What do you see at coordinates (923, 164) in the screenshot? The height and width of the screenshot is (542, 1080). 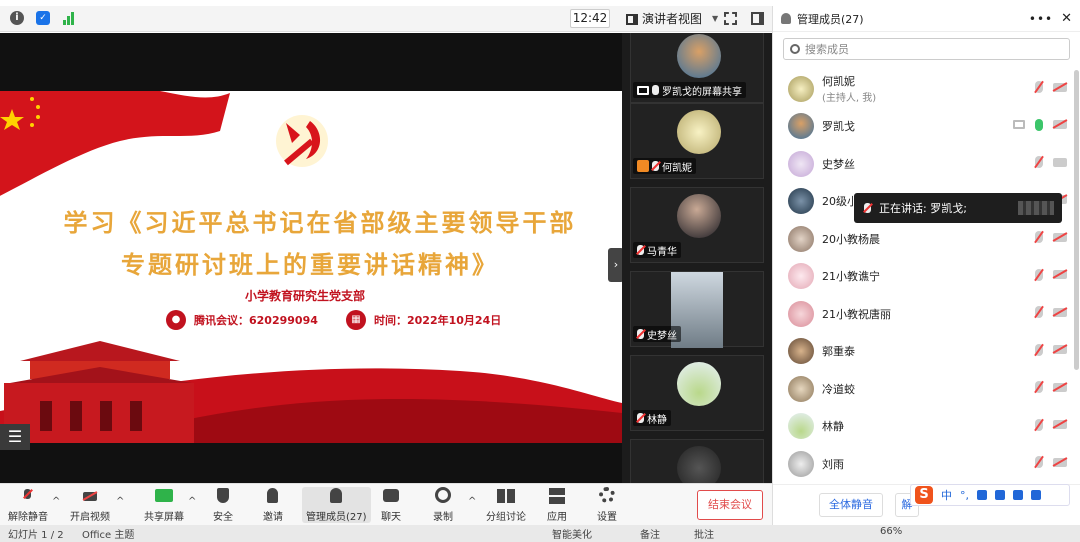 I see `list-item: 史梦丝` at bounding box center [923, 164].